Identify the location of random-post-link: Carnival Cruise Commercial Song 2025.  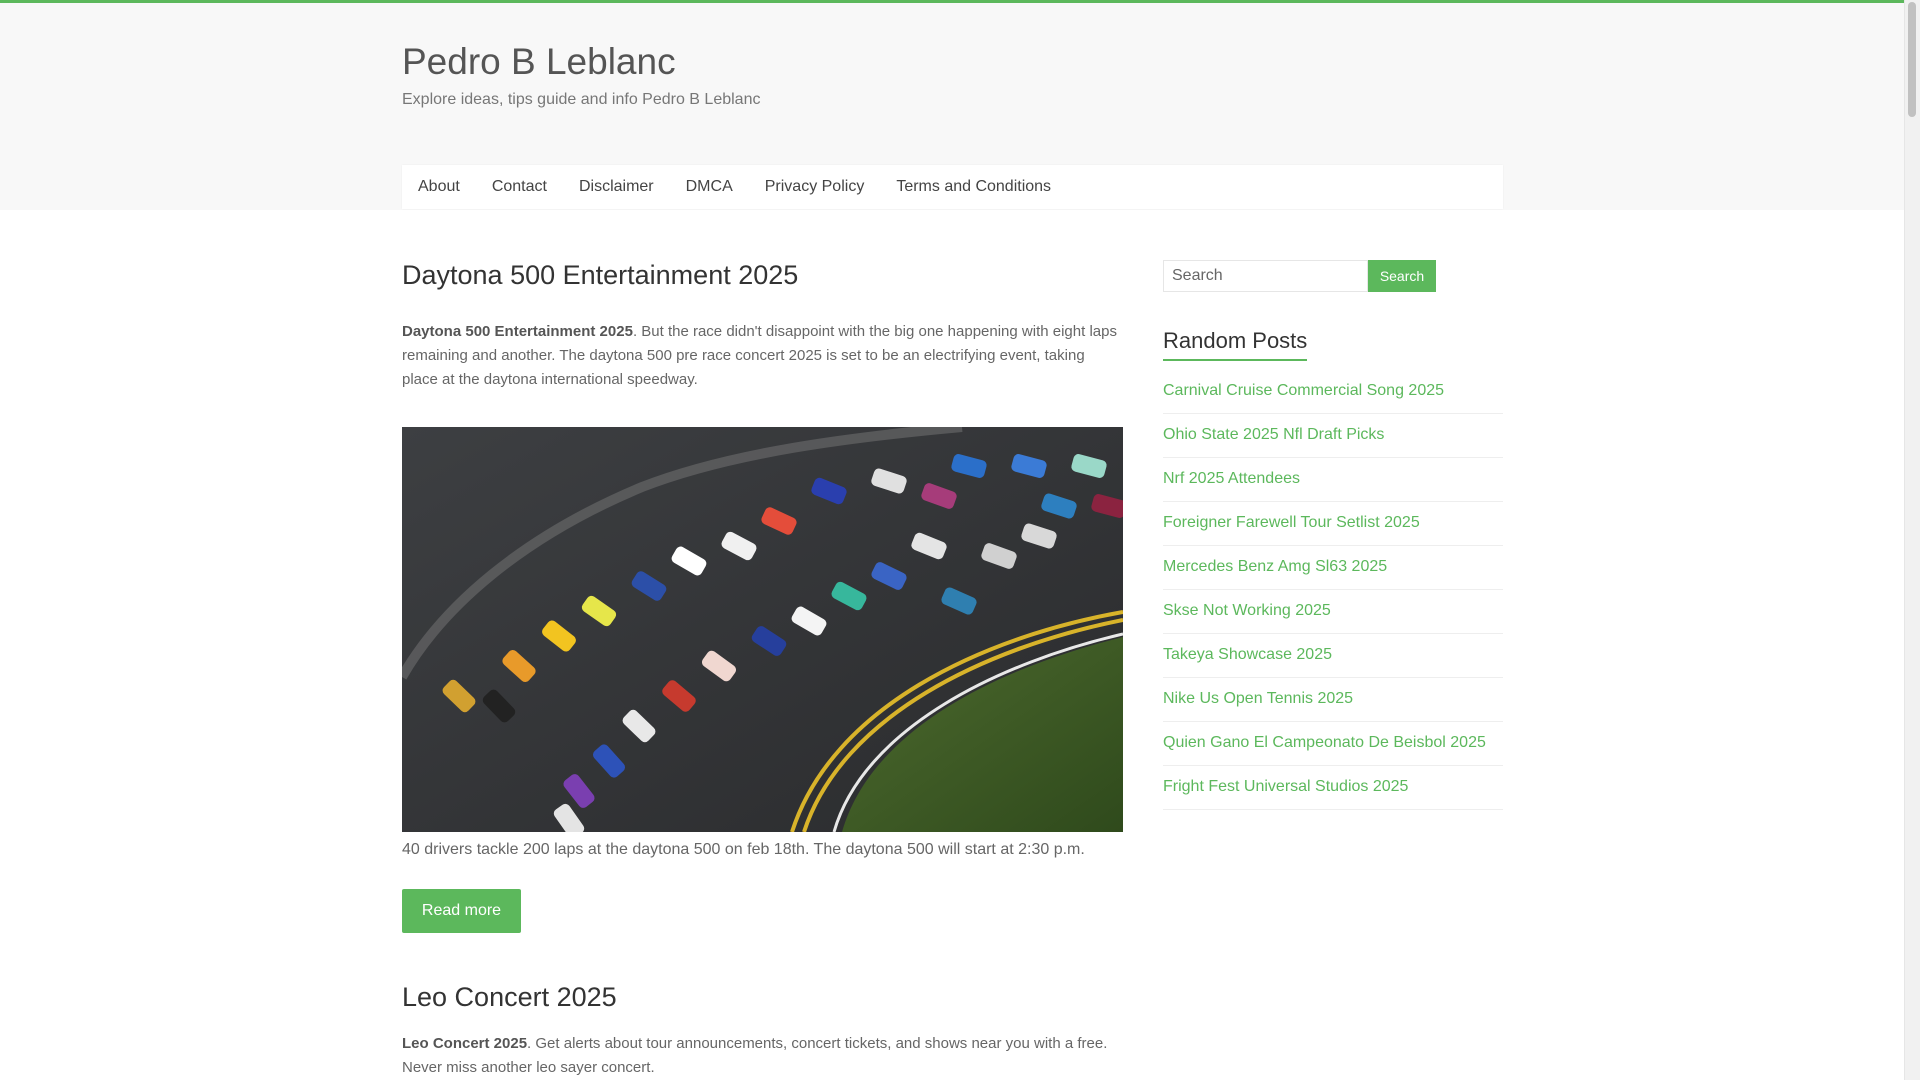
(1333, 392).